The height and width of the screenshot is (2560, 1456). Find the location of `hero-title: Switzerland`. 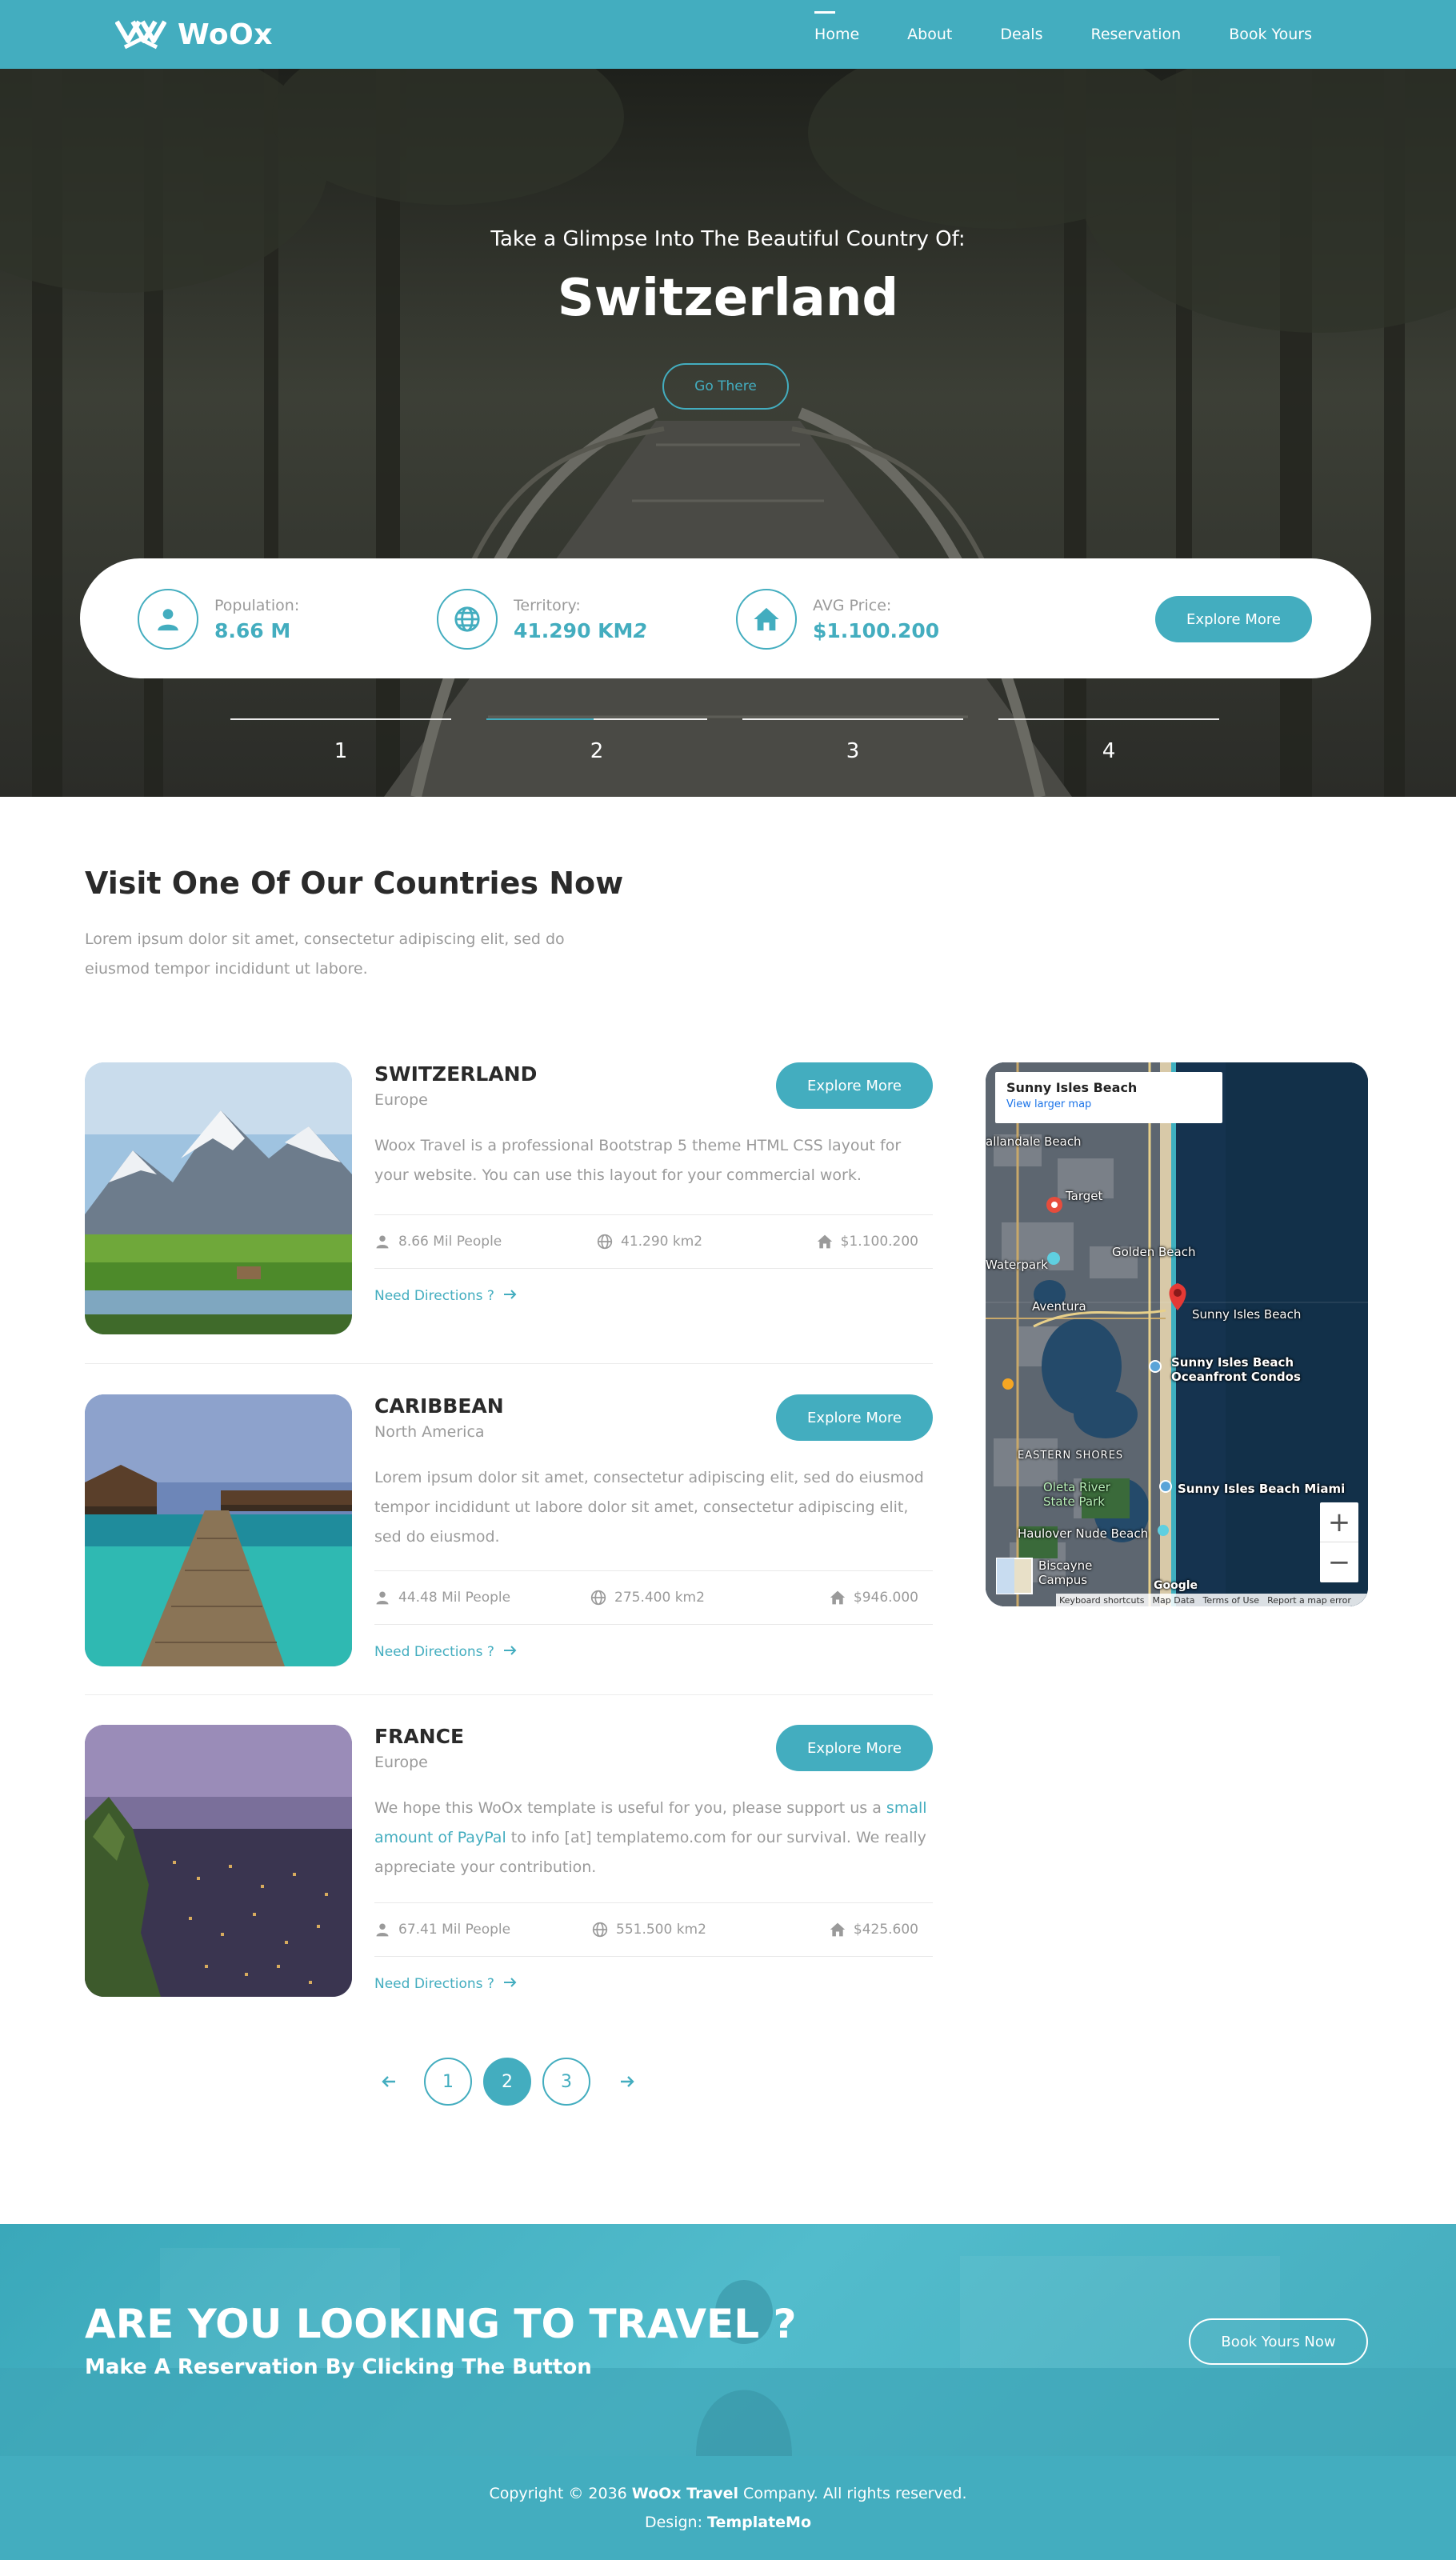

hero-title: Switzerland is located at coordinates (728, 298).